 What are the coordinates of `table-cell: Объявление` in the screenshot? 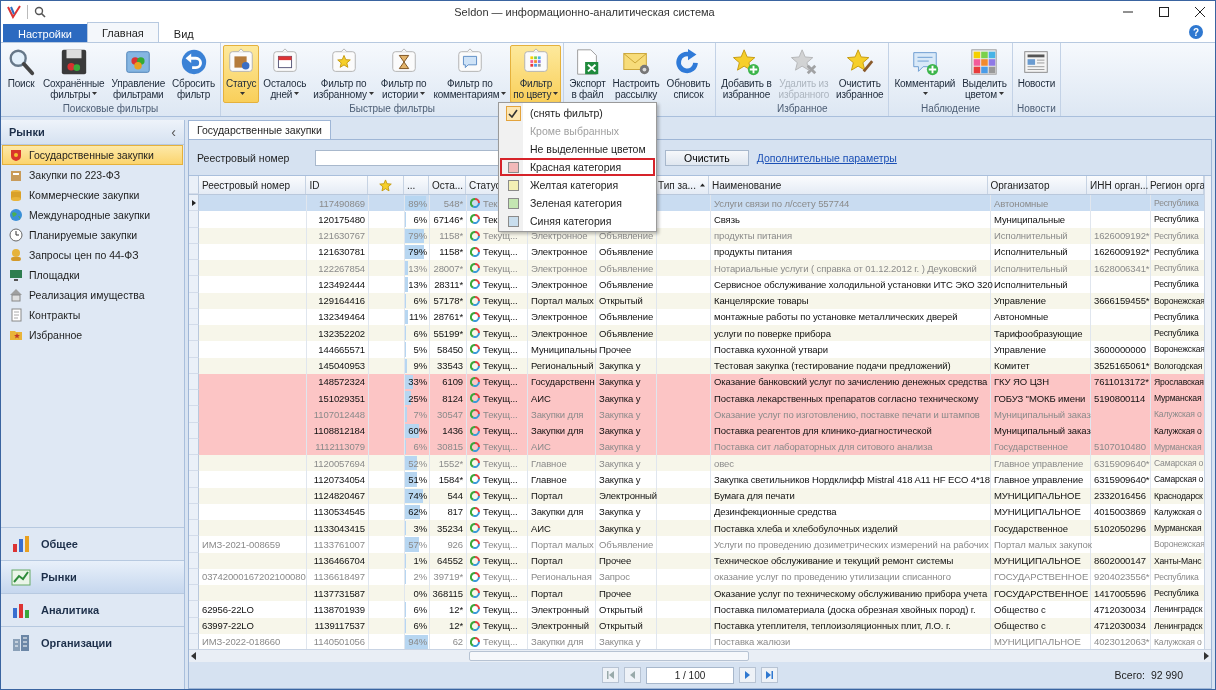 It's located at (626, 284).